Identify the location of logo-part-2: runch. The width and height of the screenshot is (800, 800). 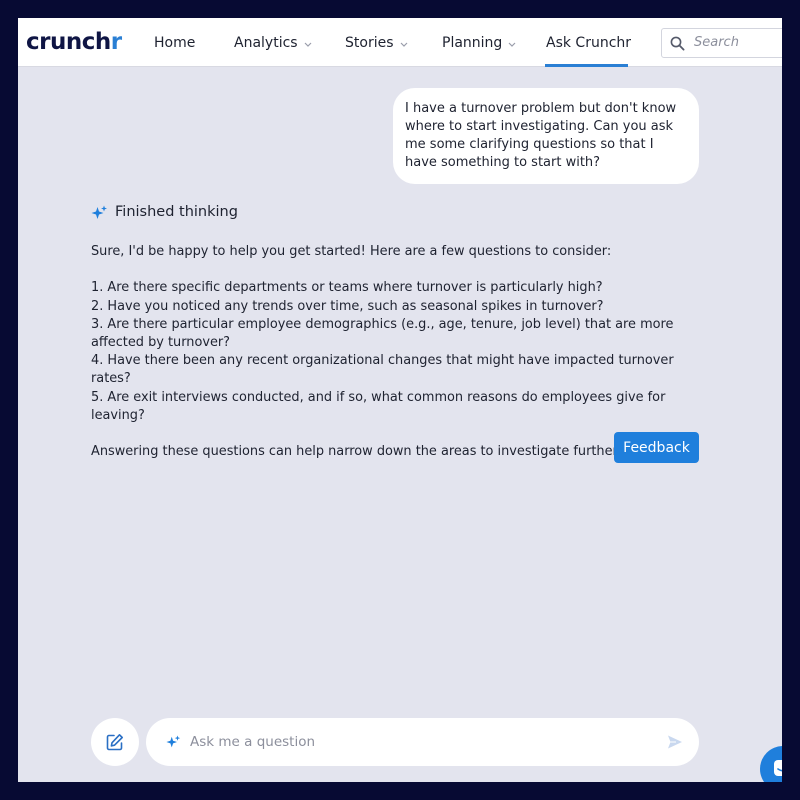
(75, 42).